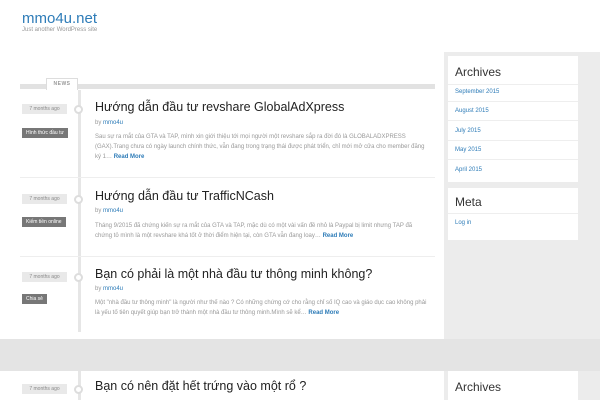 Image resolution: width=600 pixels, height=400 pixels. What do you see at coordinates (477, 92) in the screenshot?
I see `archive-link: September 2015` at bounding box center [477, 92].